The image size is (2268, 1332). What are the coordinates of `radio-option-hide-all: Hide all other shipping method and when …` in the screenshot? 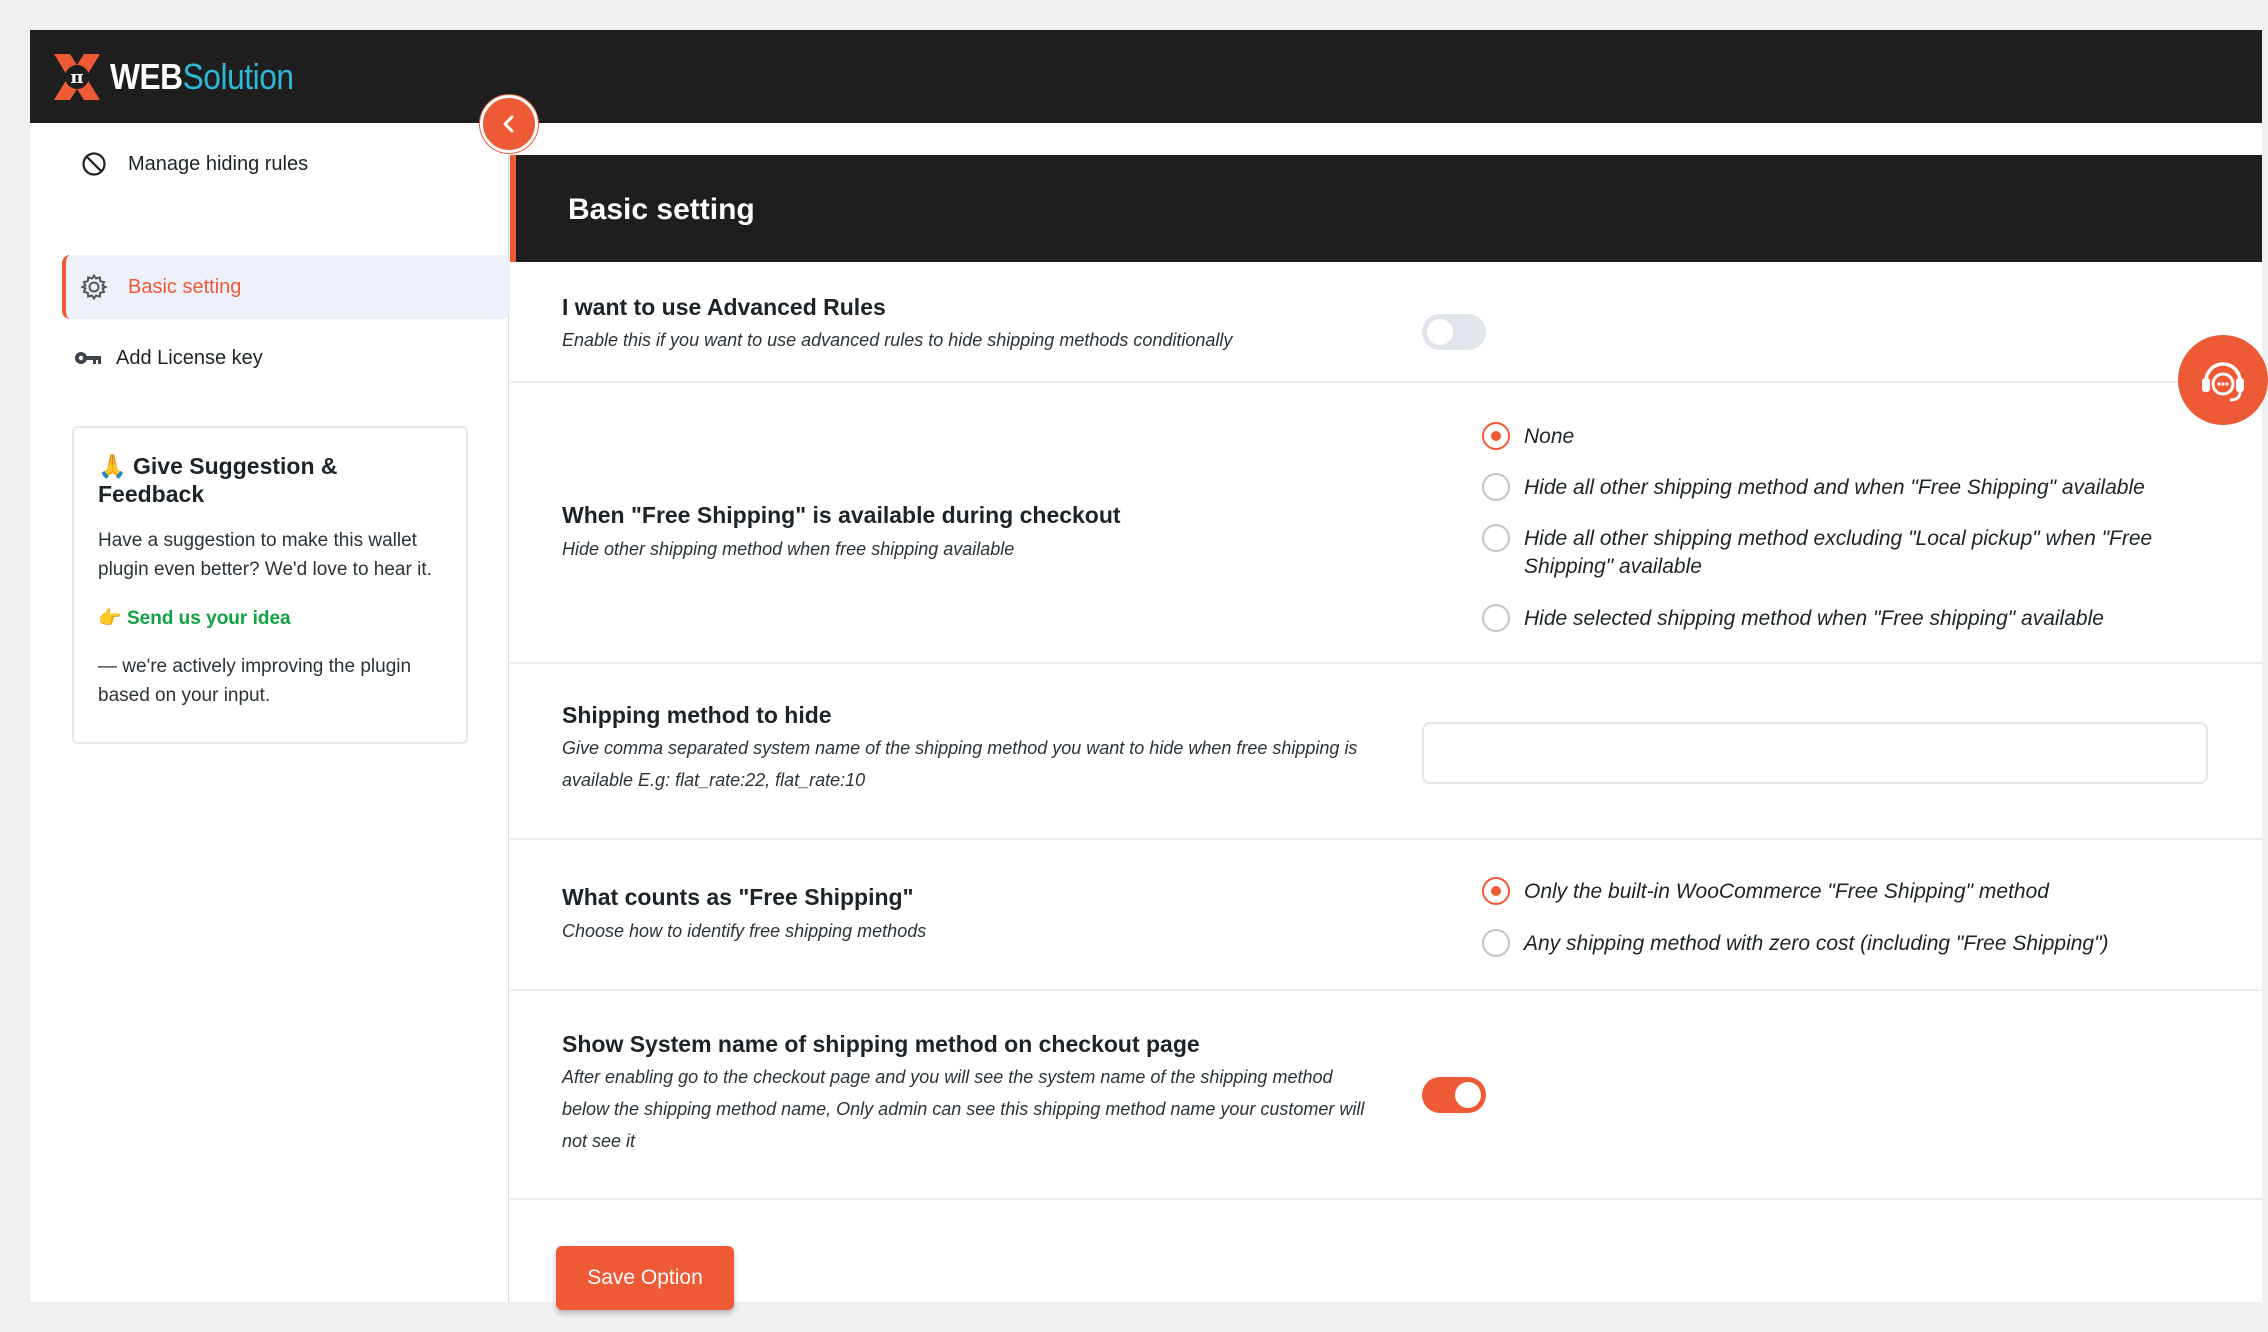 It's located at (1852, 487).